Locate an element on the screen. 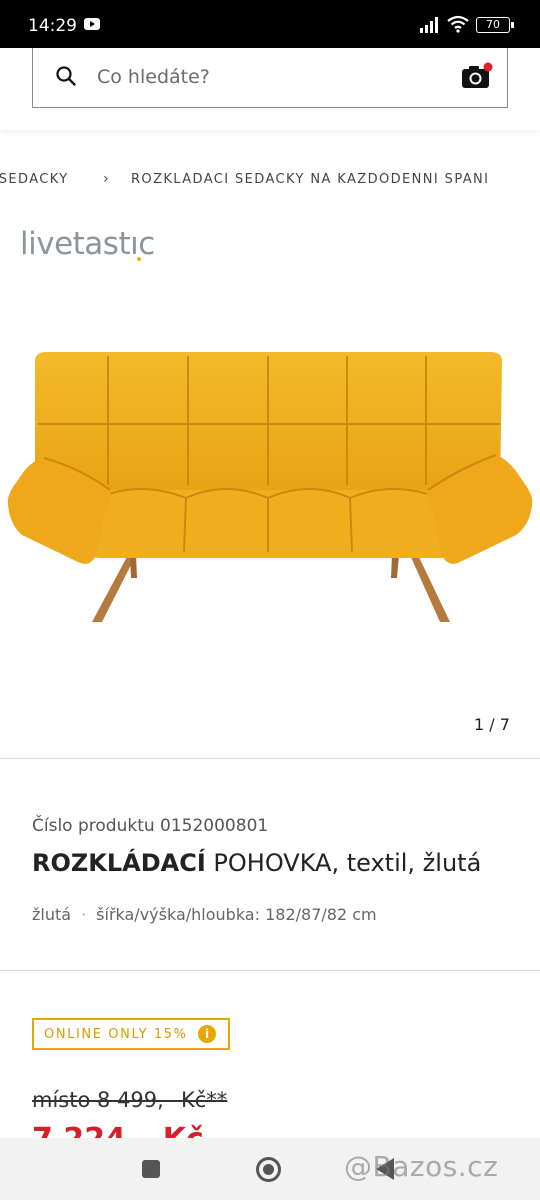 The width and height of the screenshot is (540, 1200). current-price: 7 224,– Kč is located at coordinates (118, 1130).